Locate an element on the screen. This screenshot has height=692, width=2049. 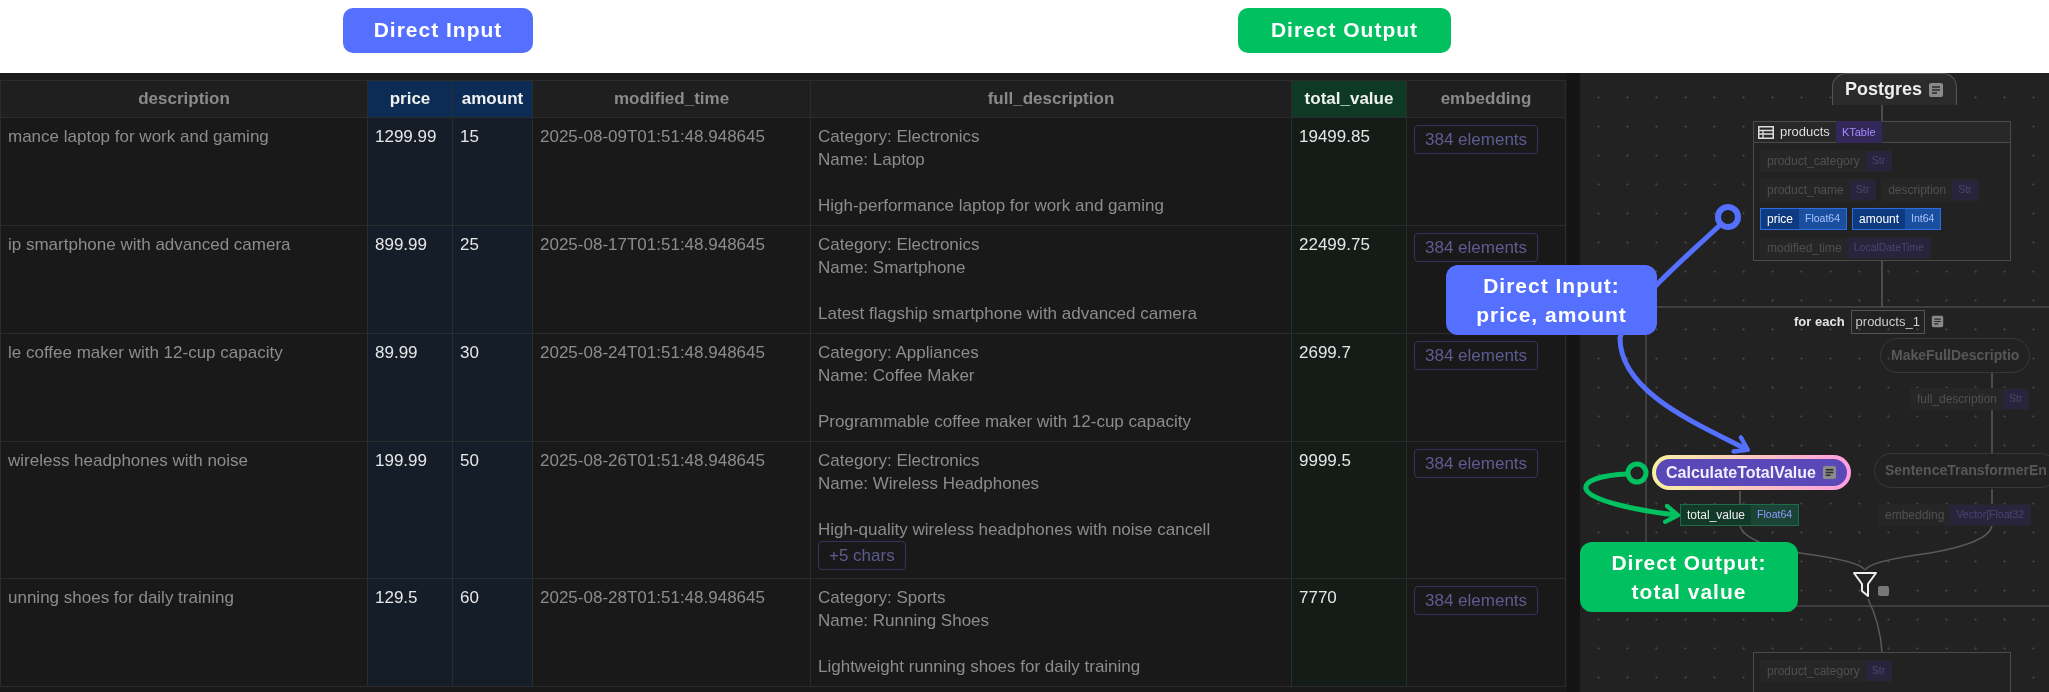
column-header: full_description is located at coordinates (1051, 99).